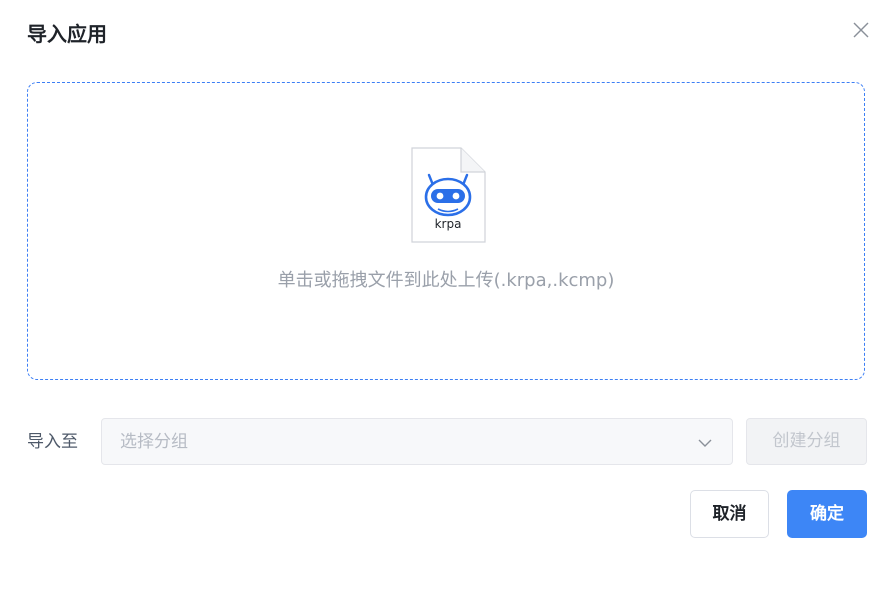 This screenshot has height=591, width=894. I want to click on group-select-placeholder: 选择分组, so click(154, 442).